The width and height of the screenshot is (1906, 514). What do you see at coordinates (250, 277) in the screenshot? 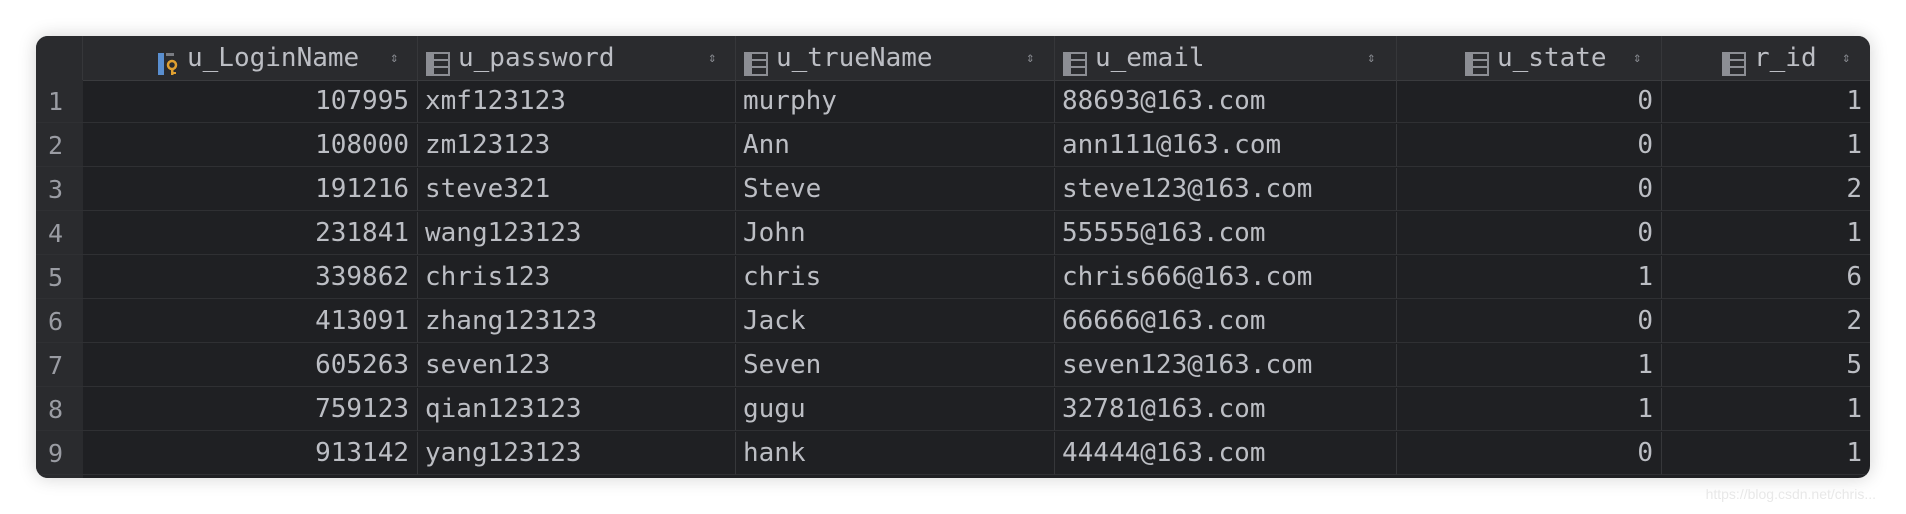
I see `table-cell: 339862` at bounding box center [250, 277].